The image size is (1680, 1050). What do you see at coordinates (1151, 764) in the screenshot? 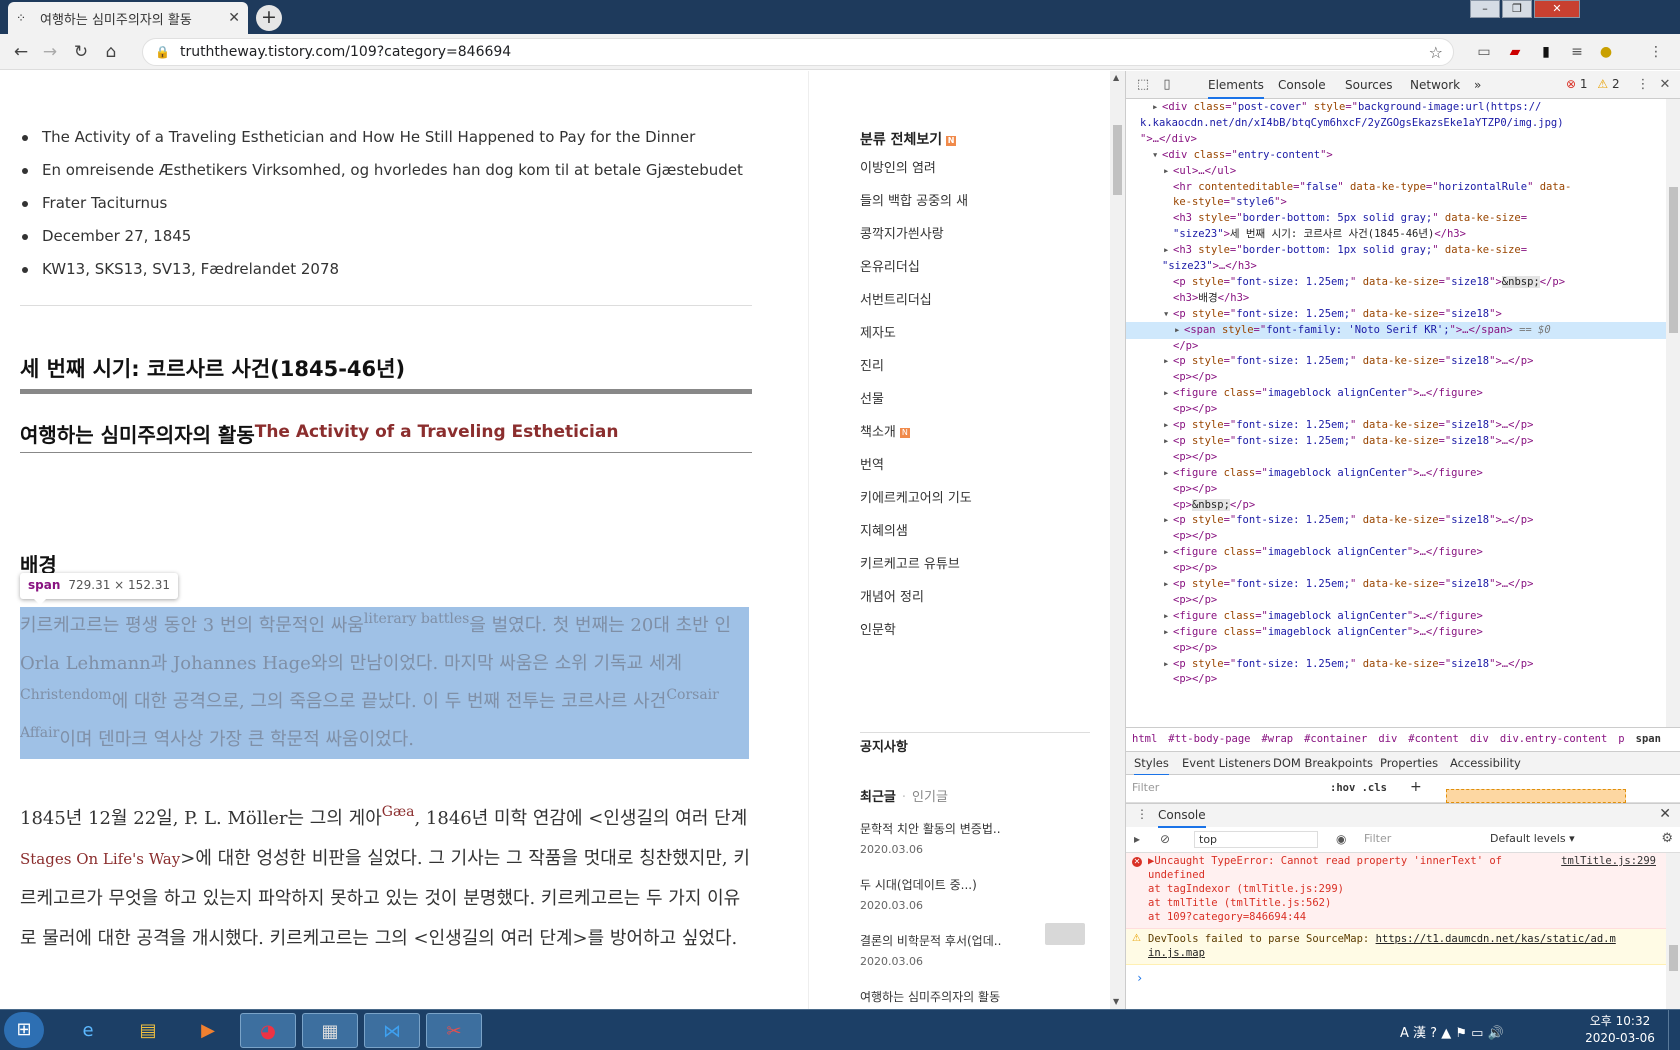
I see `tab-styles: Styles` at bounding box center [1151, 764].